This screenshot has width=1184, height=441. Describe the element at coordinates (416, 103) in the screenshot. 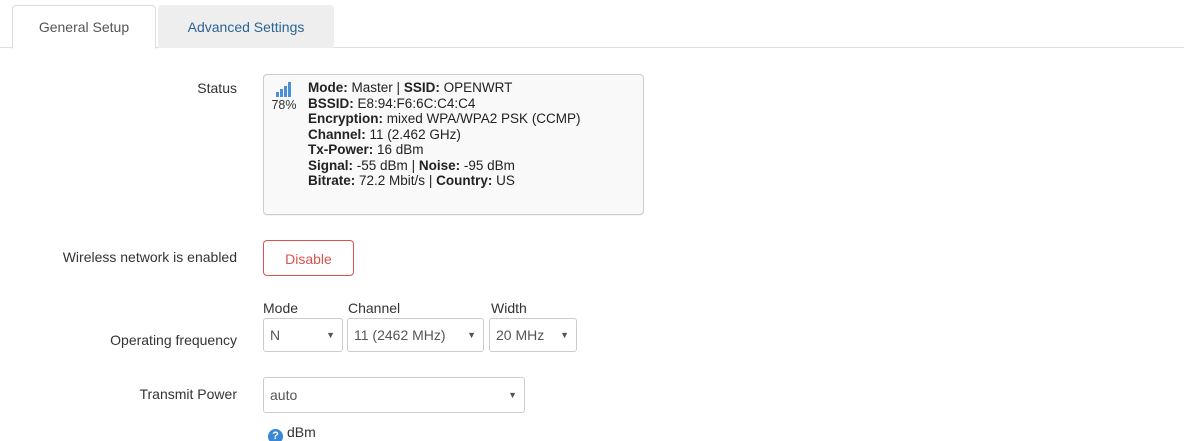

I see `bssid-value: E8:94:F6:6C:C4:C4` at that location.